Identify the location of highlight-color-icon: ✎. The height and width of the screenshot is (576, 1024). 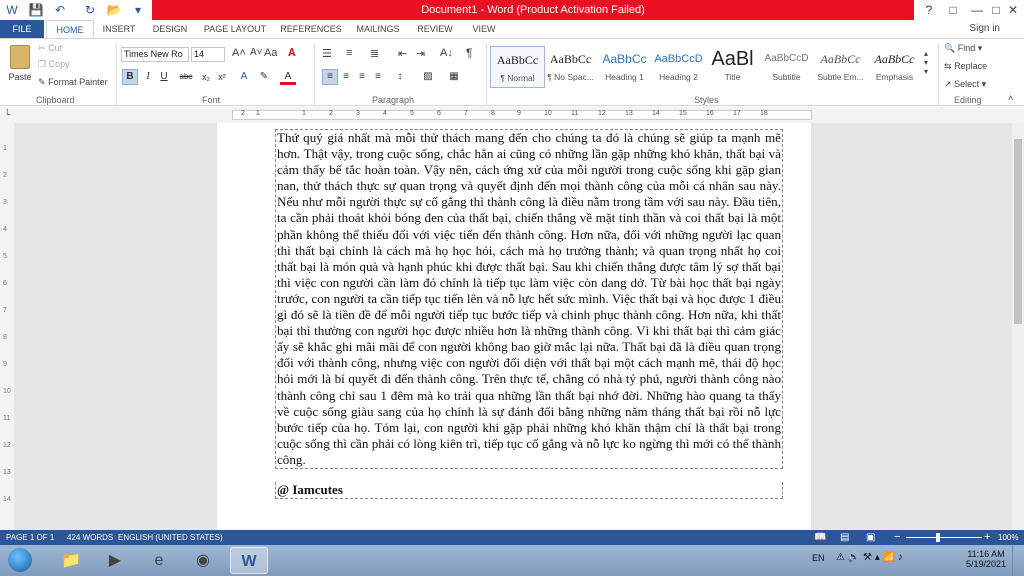
(264, 77).